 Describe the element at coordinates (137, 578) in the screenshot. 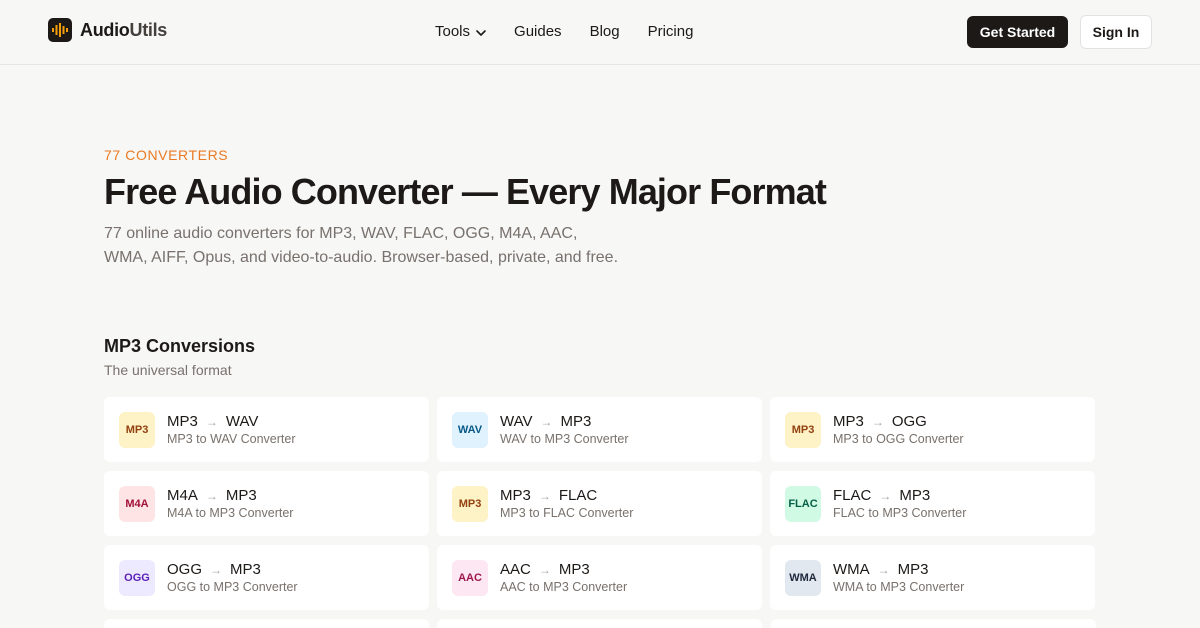

I see `format-badge: OGG` at that location.